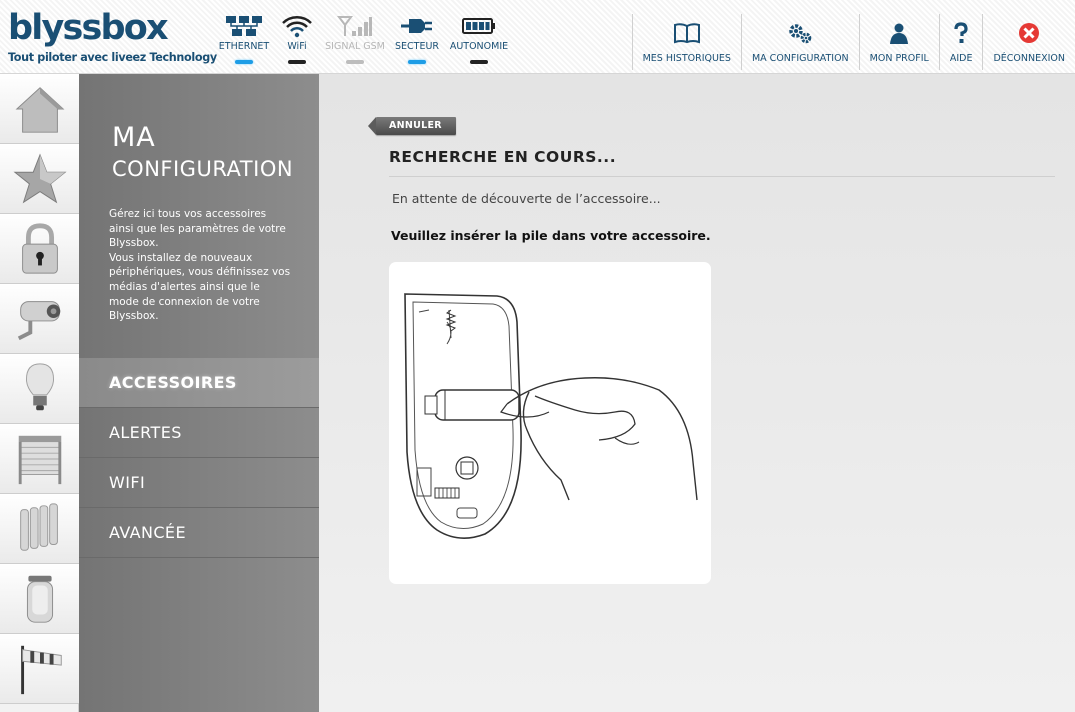 This screenshot has height=712, width=1075. What do you see at coordinates (199, 483) in the screenshot?
I see `menu-item-wifi: WIFI` at bounding box center [199, 483].